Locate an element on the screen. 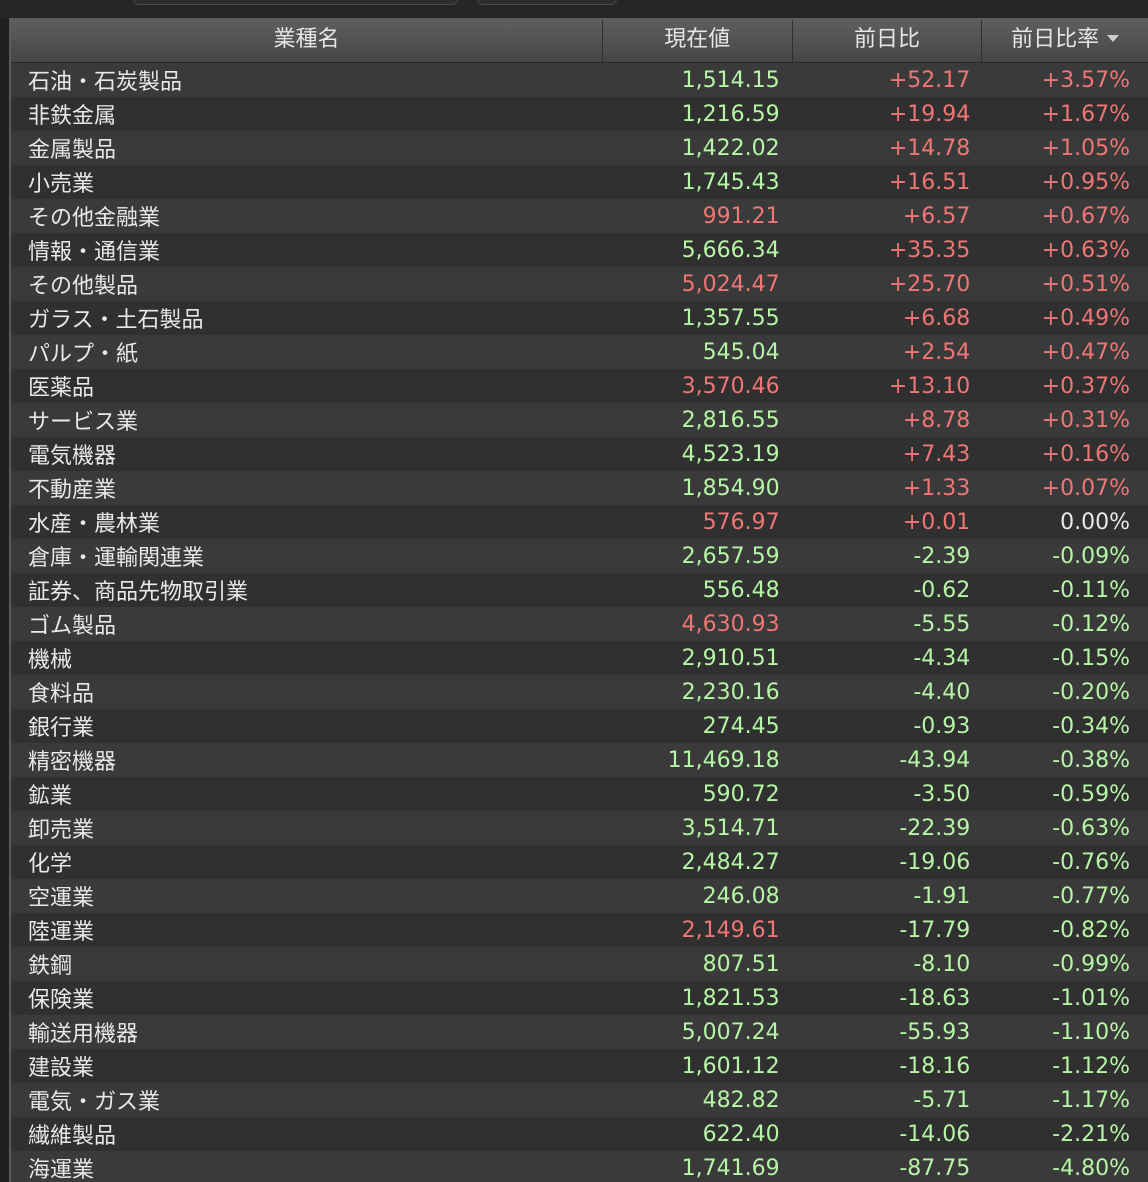 The image size is (1148, 1182). sort-descending-icon is located at coordinates (1113, 38).